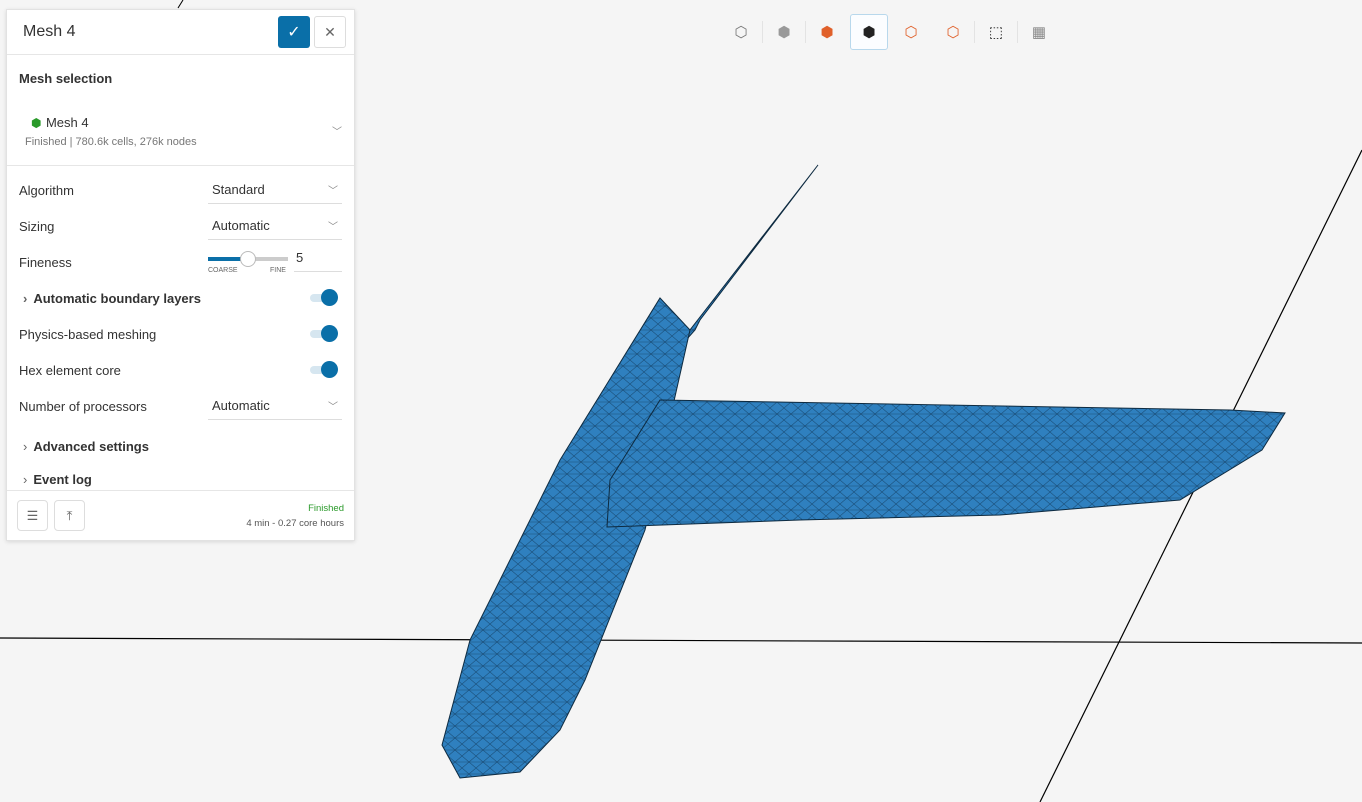  I want to click on physics-label: Physics-based meshing, so click(88, 334).